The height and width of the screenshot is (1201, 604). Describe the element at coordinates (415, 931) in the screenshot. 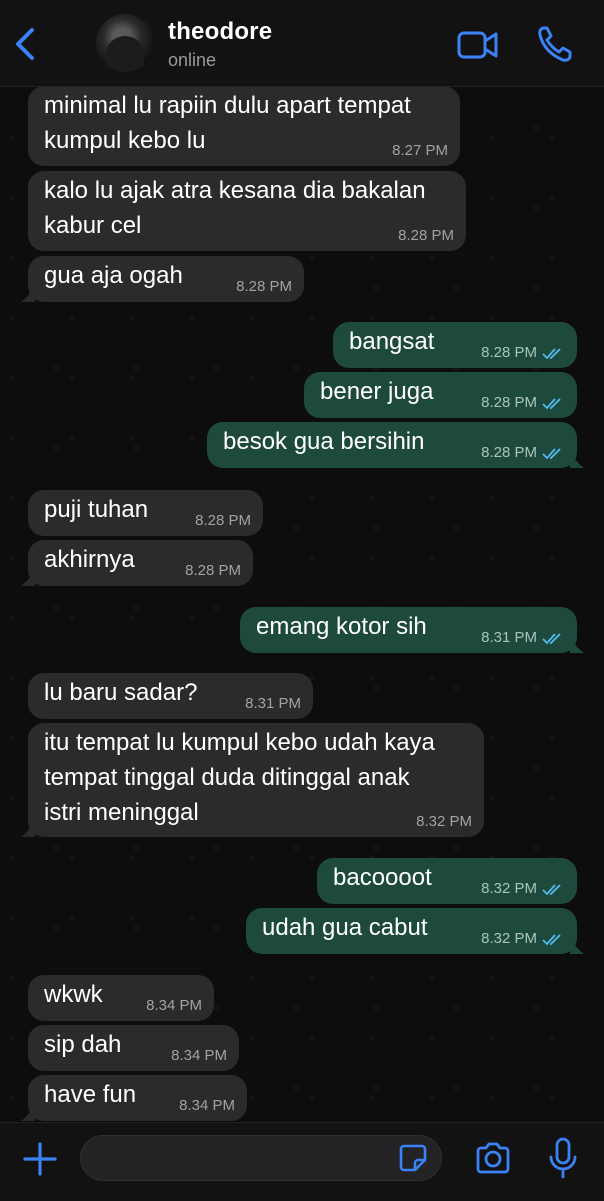

I see `message-bubble-outgoing: udah gua cabut 8.32 PM` at that location.